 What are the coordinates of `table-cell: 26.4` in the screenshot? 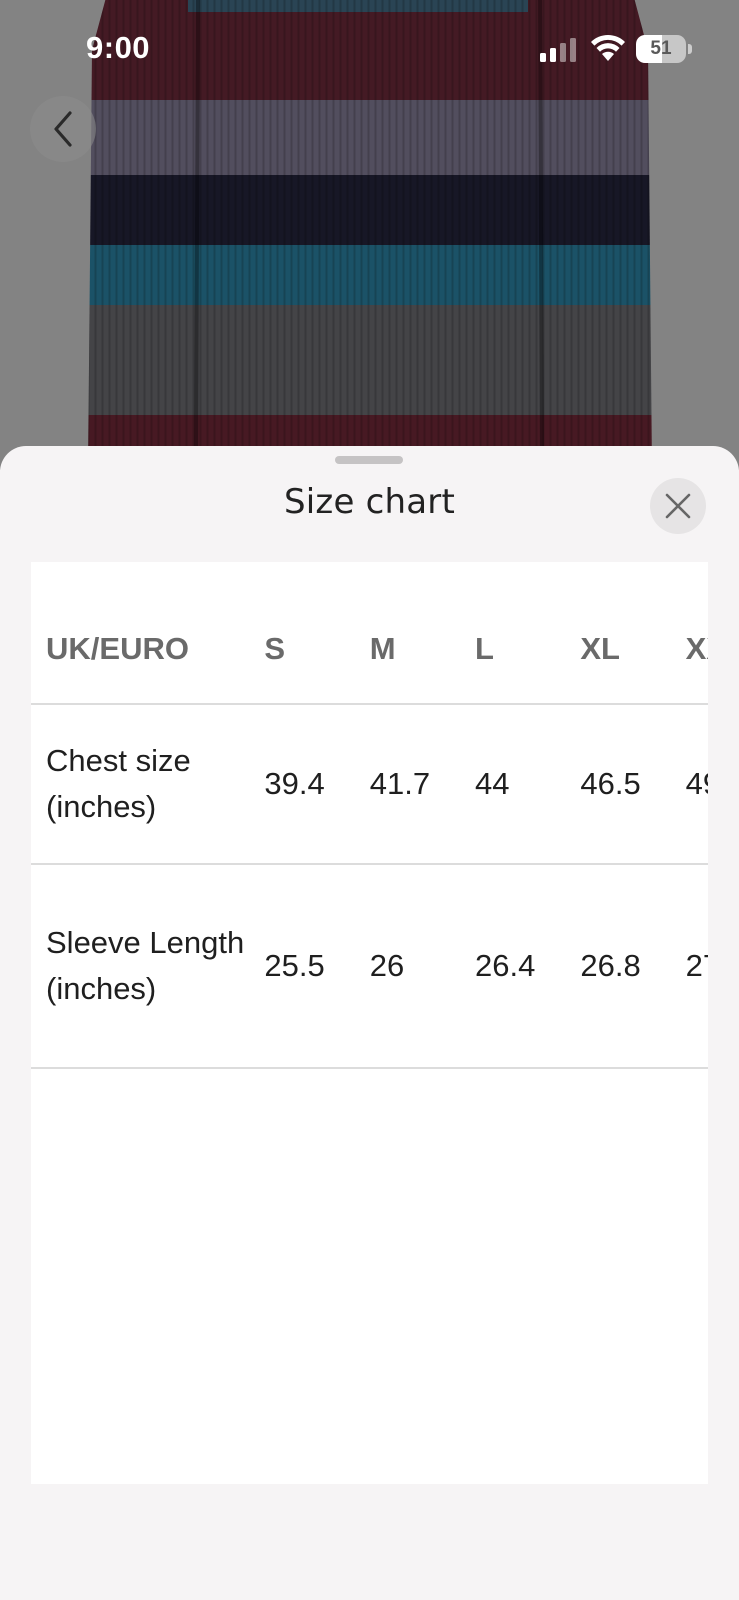 It's located at (528, 966).